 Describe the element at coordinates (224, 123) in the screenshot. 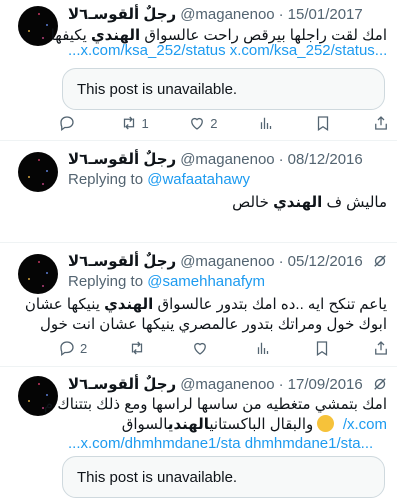

I see `action-bar: 1 2` at that location.